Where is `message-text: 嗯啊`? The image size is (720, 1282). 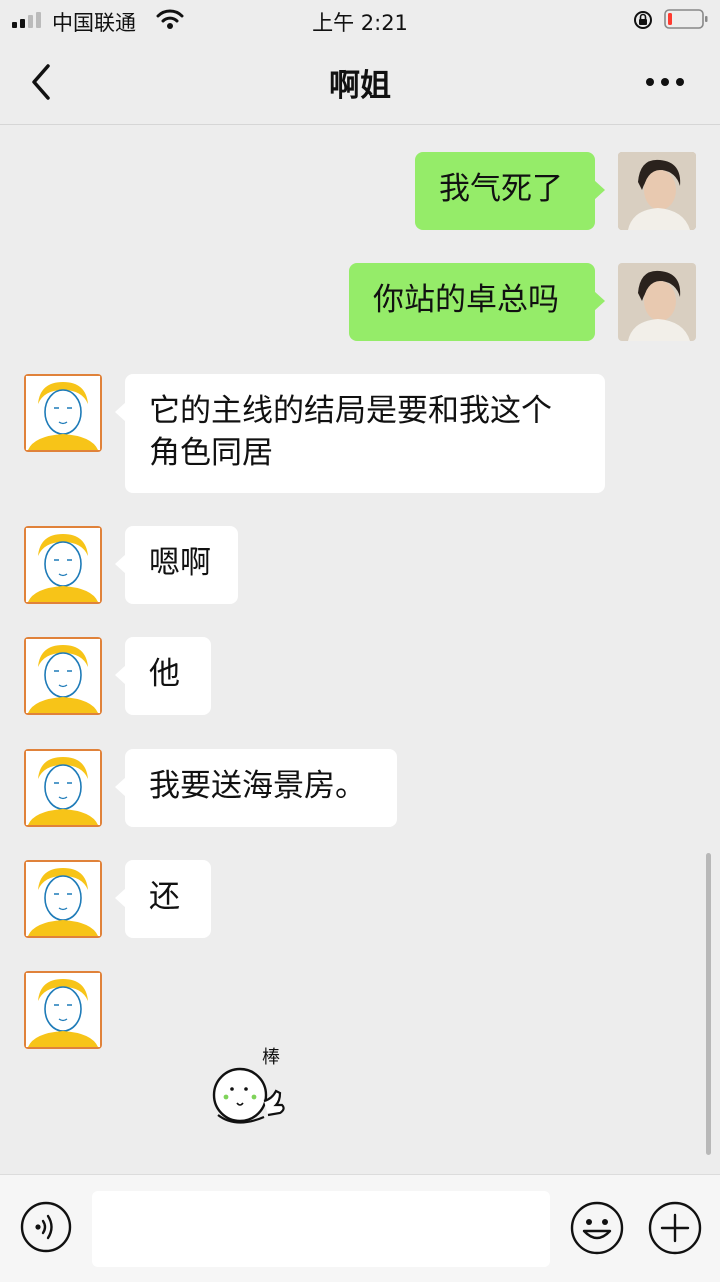 message-text: 嗯啊 is located at coordinates (180, 563).